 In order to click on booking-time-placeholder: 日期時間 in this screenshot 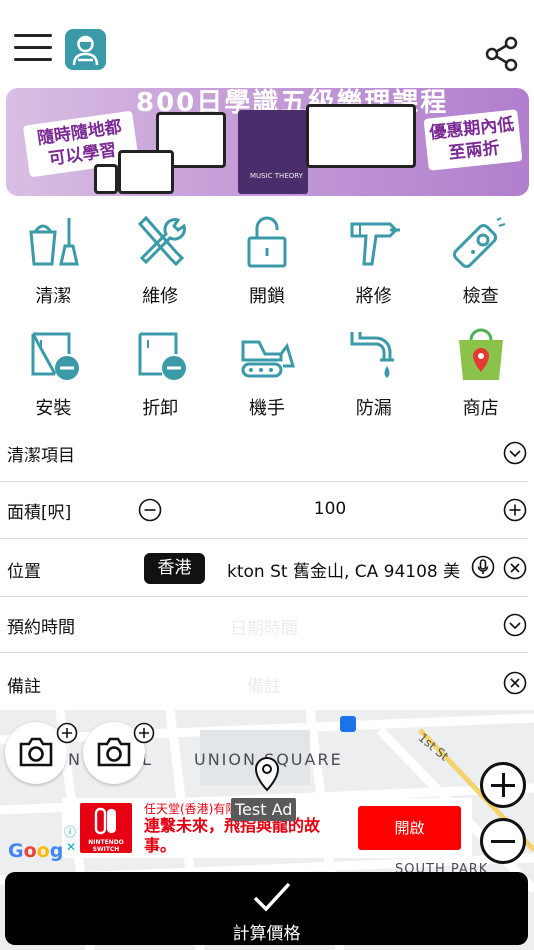, I will do `click(264, 626)`.